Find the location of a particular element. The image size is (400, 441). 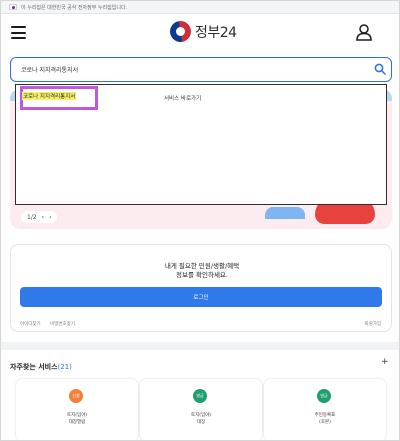

favorite-card-1: 신청 토지(임야) 대장열람 is located at coordinates (77, 409).